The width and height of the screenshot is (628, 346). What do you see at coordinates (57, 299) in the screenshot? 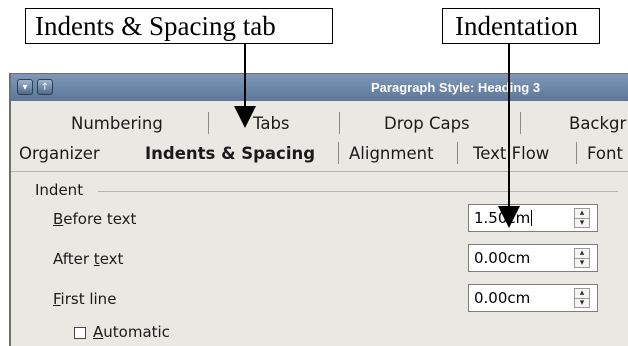
I see `first-line-mnemonic: F` at bounding box center [57, 299].